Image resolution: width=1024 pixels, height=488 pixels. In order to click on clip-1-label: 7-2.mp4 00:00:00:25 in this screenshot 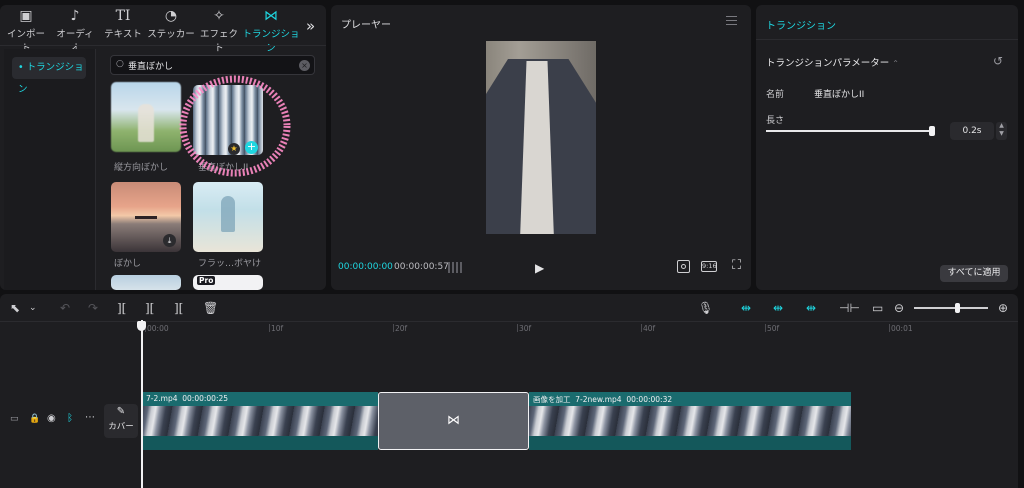, I will do `click(187, 398)`.